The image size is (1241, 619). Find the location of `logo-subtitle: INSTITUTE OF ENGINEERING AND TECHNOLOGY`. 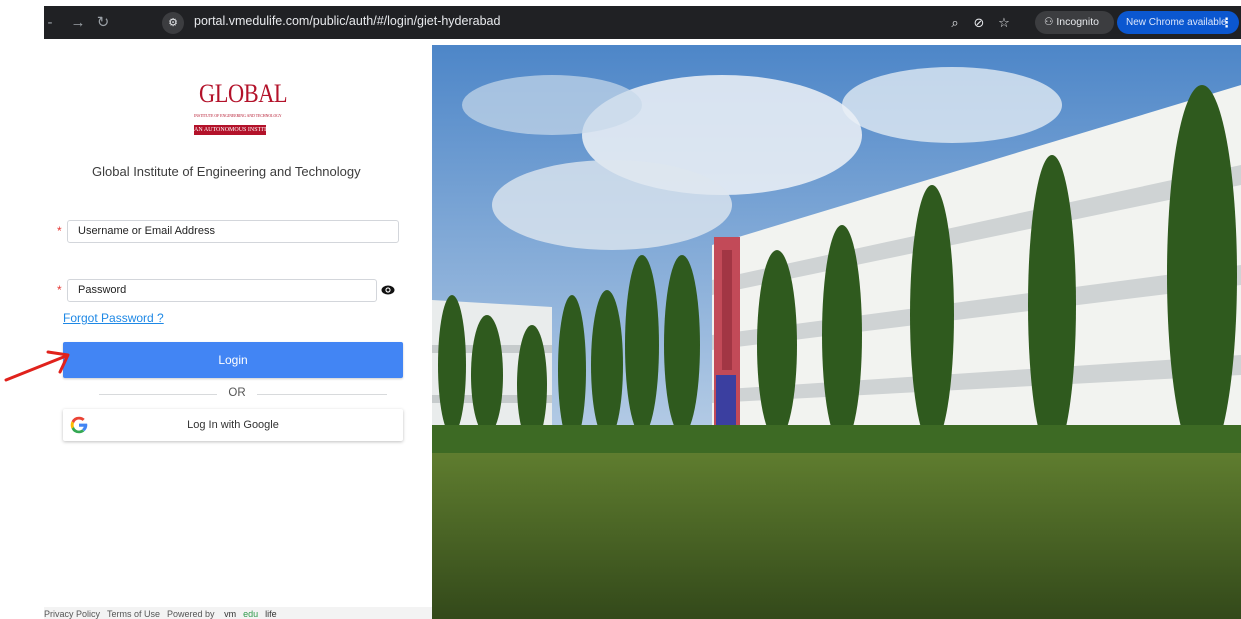

logo-subtitle: INSTITUTE OF ENGINEERING AND TECHNOLOGY is located at coordinates (238, 116).